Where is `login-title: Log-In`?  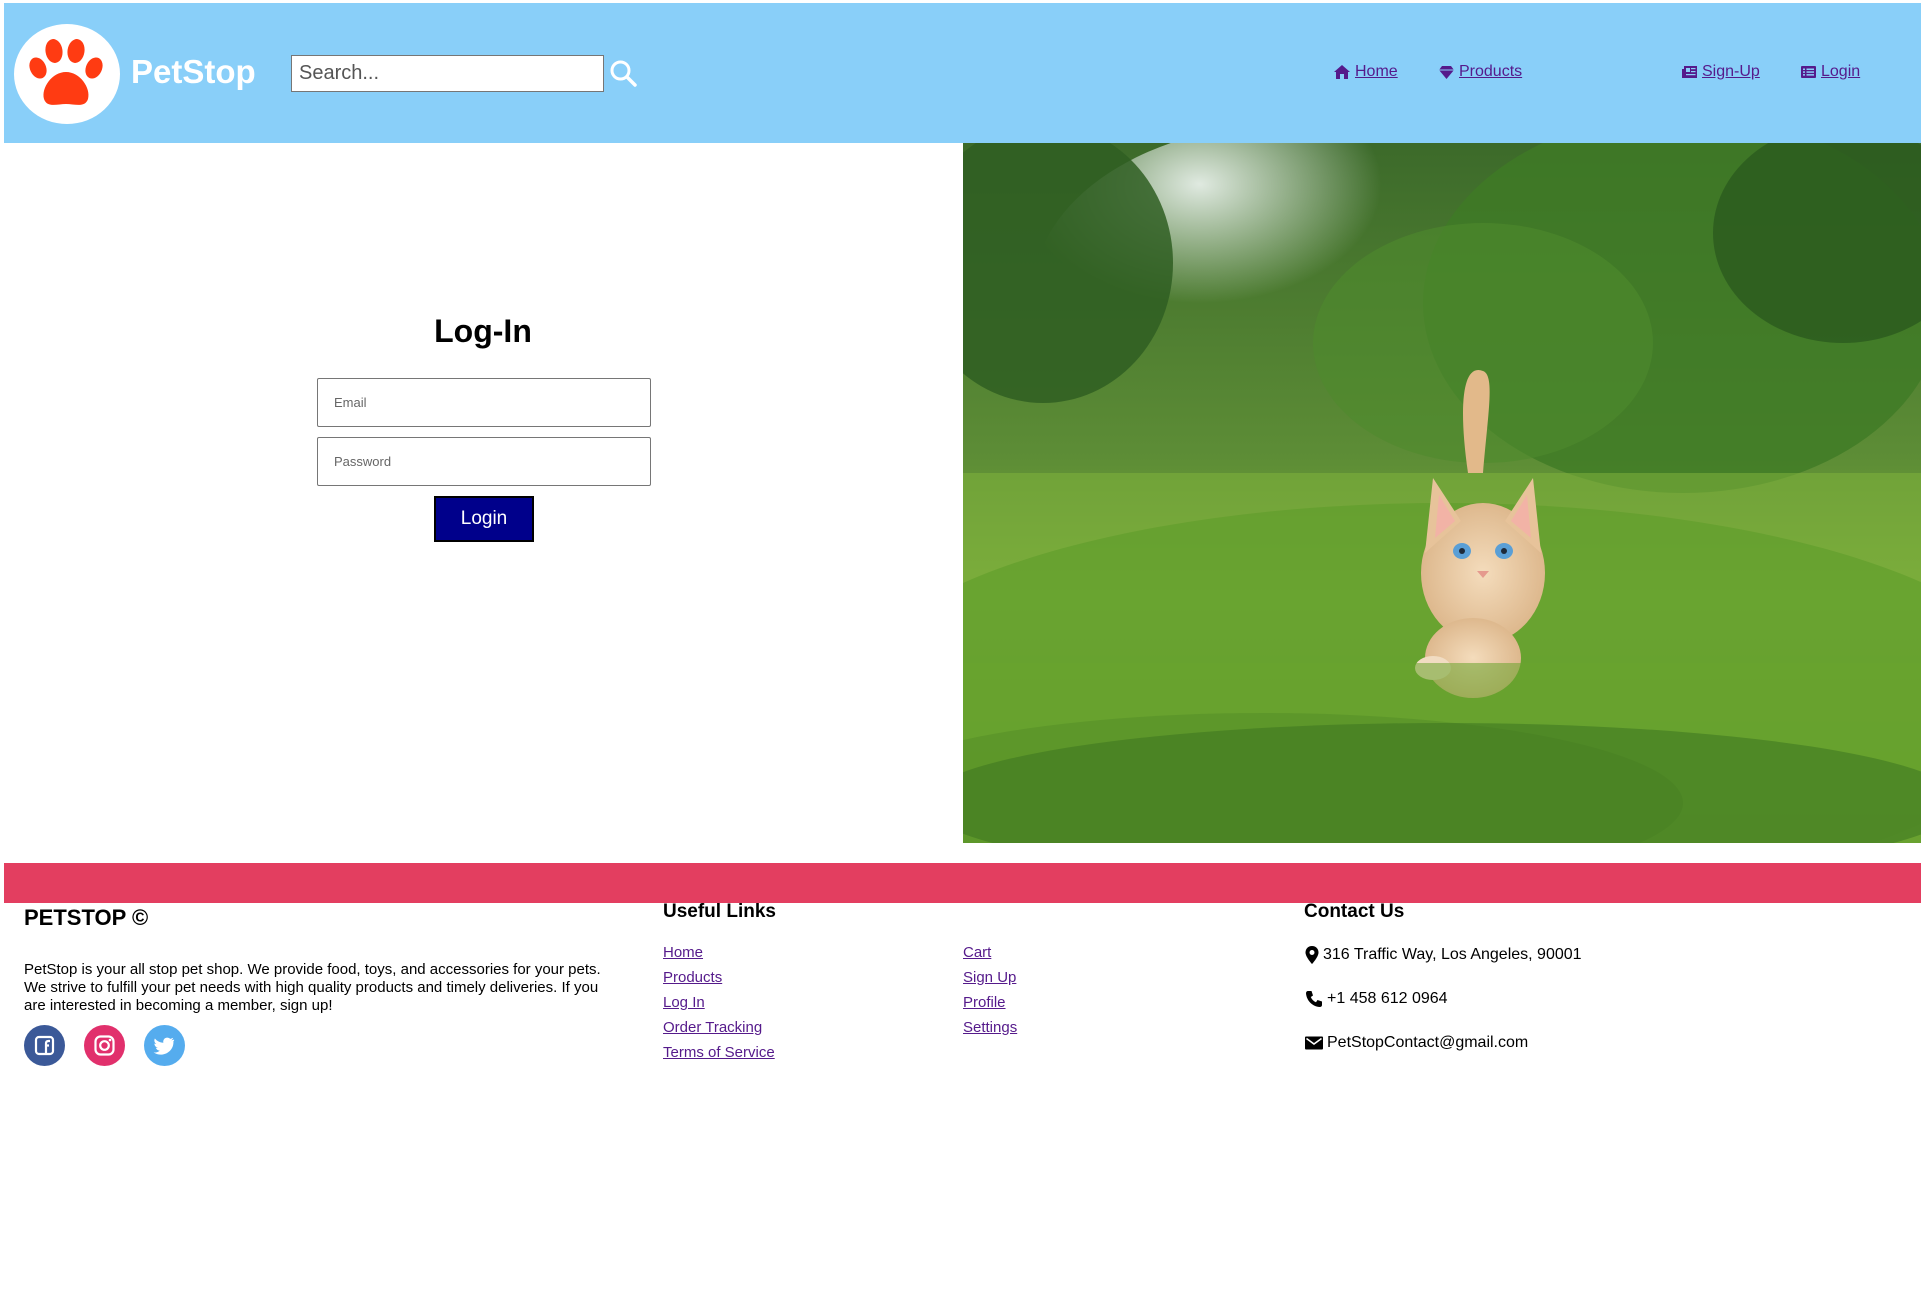
login-title: Log-In is located at coordinates (483, 331).